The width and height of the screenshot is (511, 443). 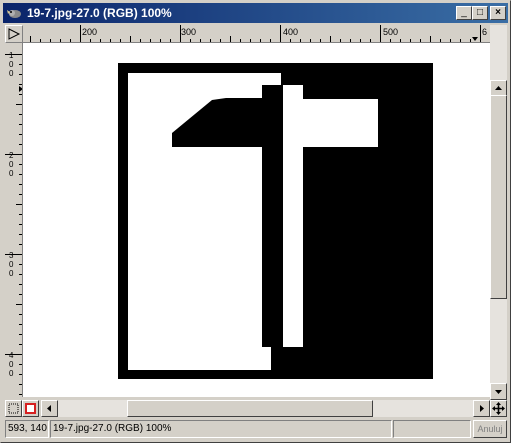 I want to click on triangle-arrow-icon, so click(x=14, y=34).